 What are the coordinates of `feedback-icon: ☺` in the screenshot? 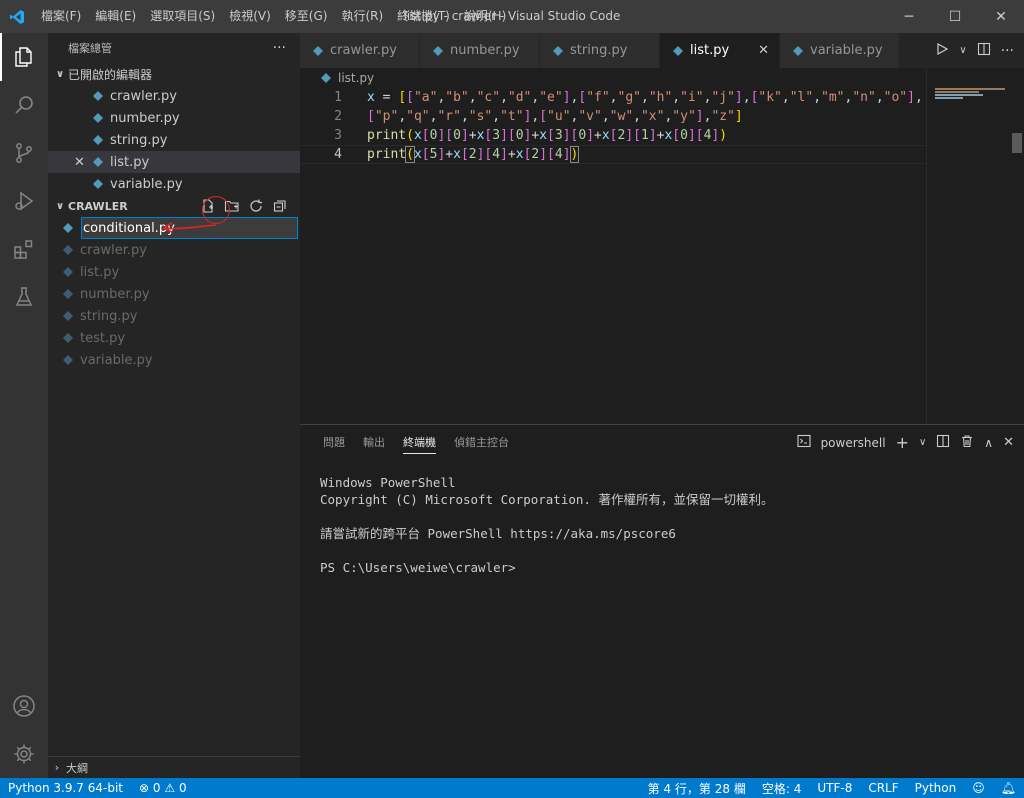 It's located at (978, 788).